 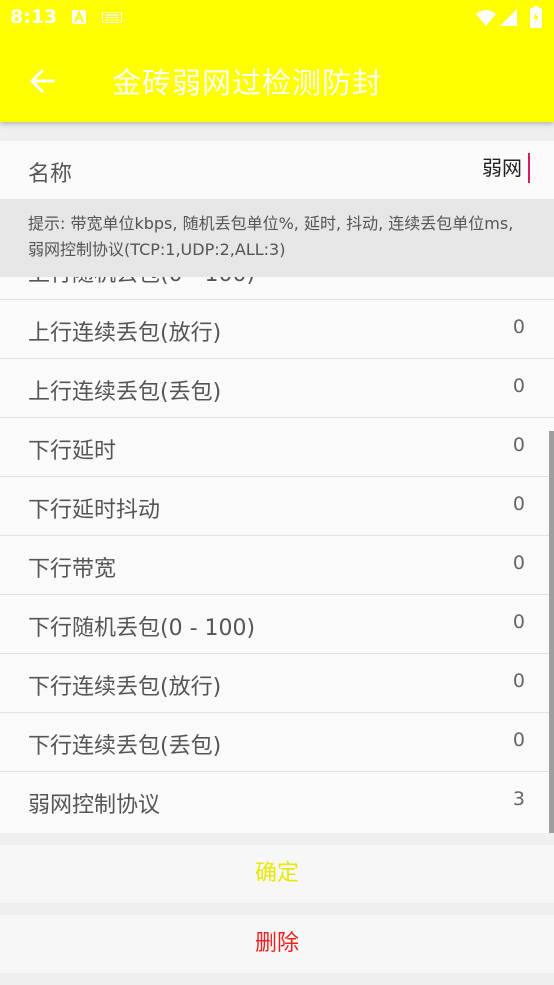 I want to click on list-item-down-burst-pass: 下行连续丢包(放行) 0, so click(x=277, y=683).